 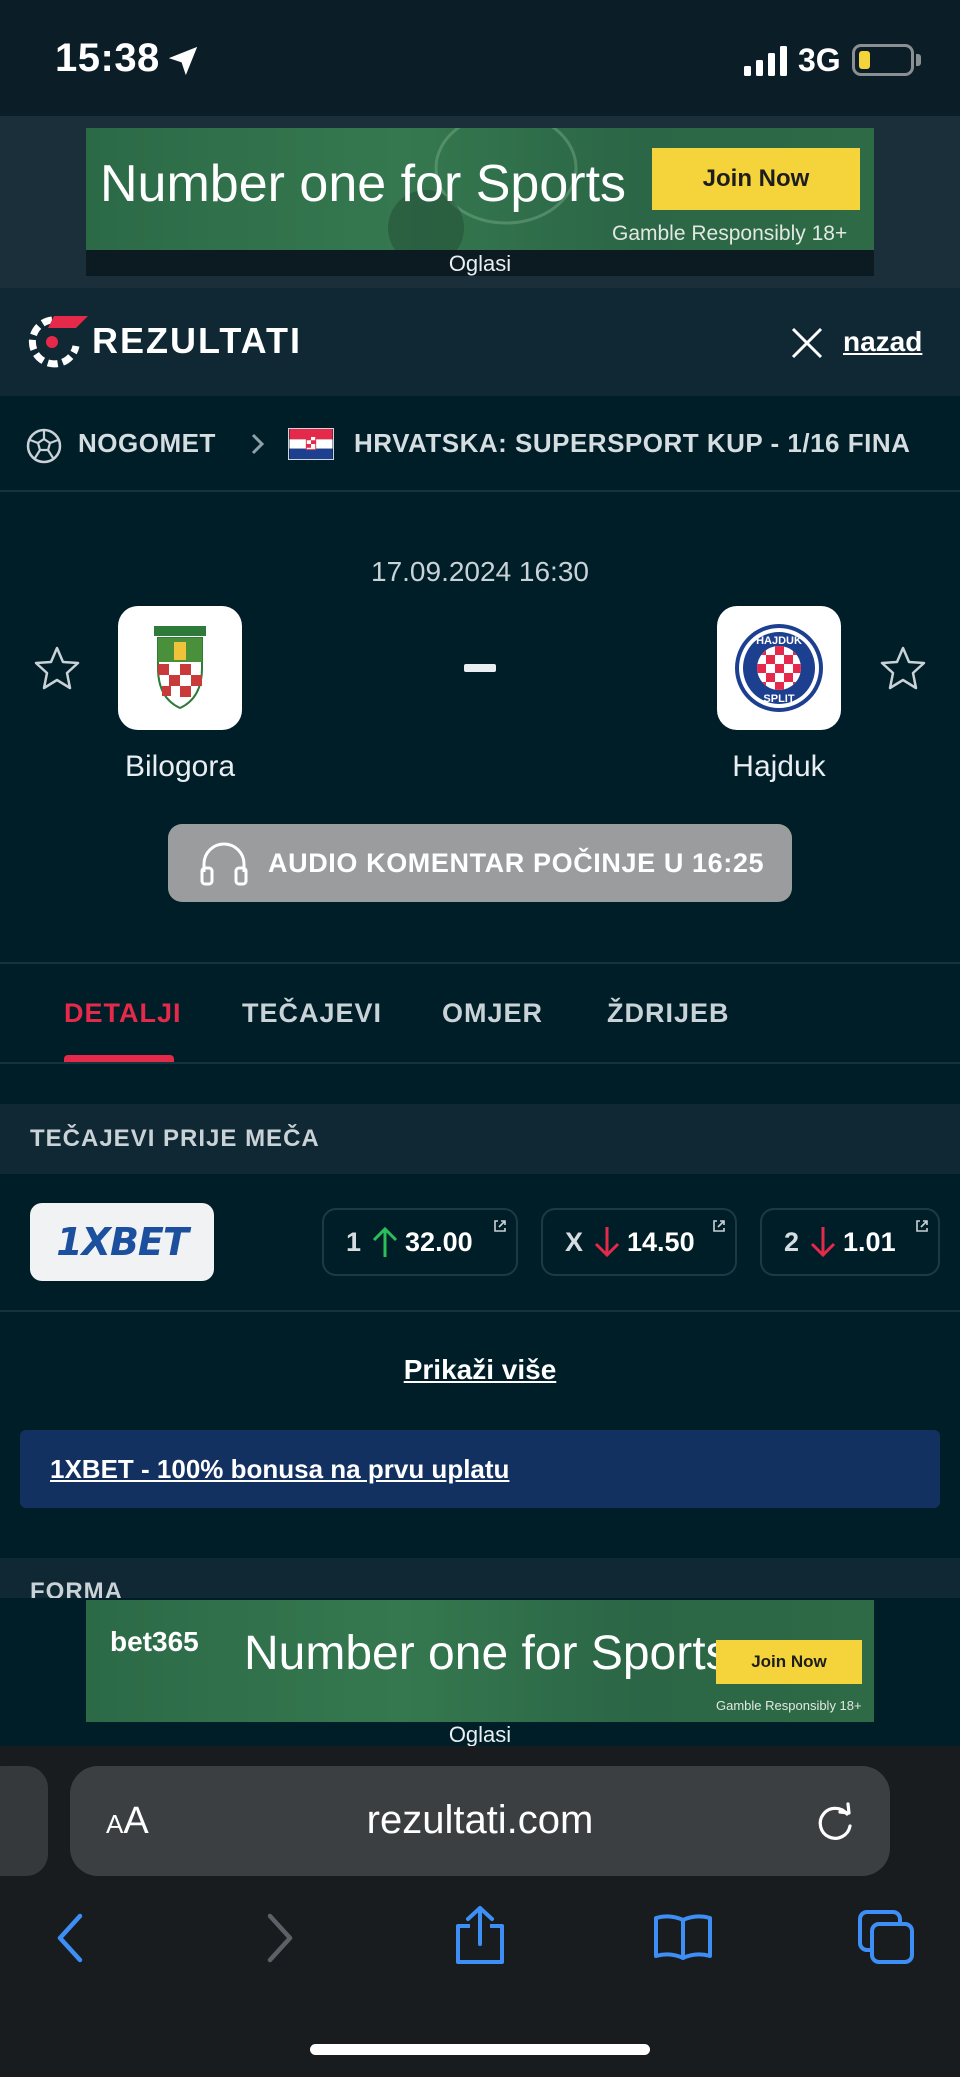 I want to click on chevron-right-icon, so click(x=258, y=444).